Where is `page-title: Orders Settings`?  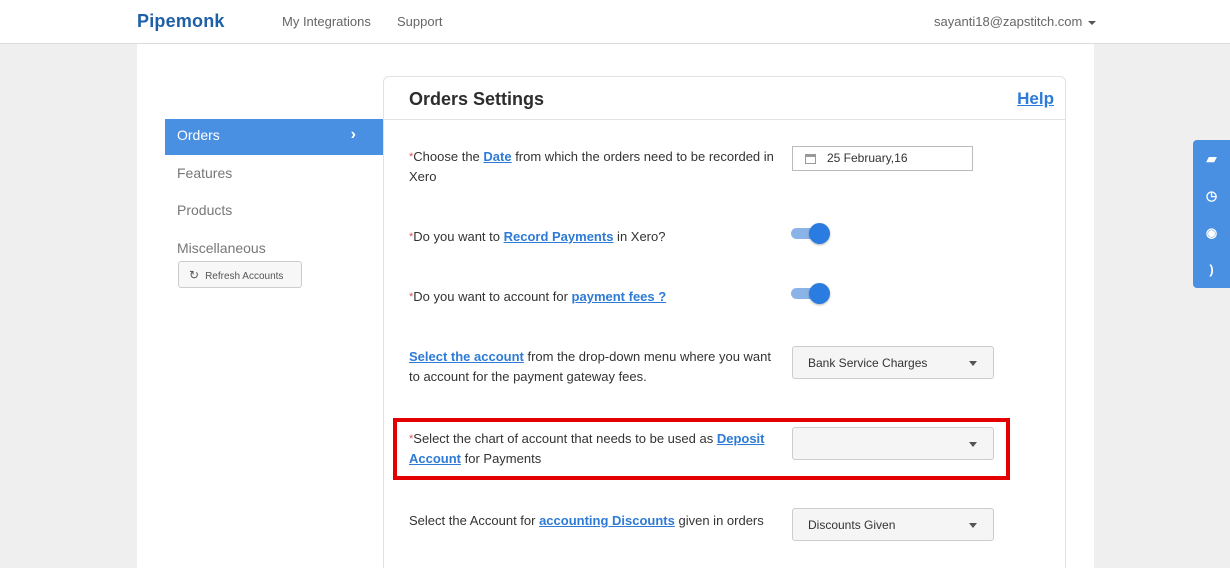 page-title: Orders Settings is located at coordinates (477, 99).